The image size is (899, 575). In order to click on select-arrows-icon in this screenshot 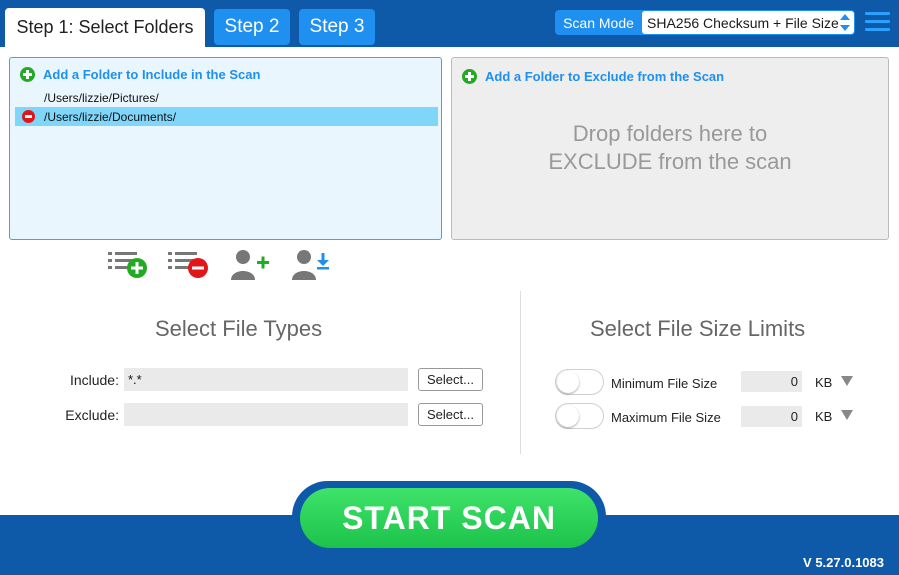, I will do `click(845, 22)`.